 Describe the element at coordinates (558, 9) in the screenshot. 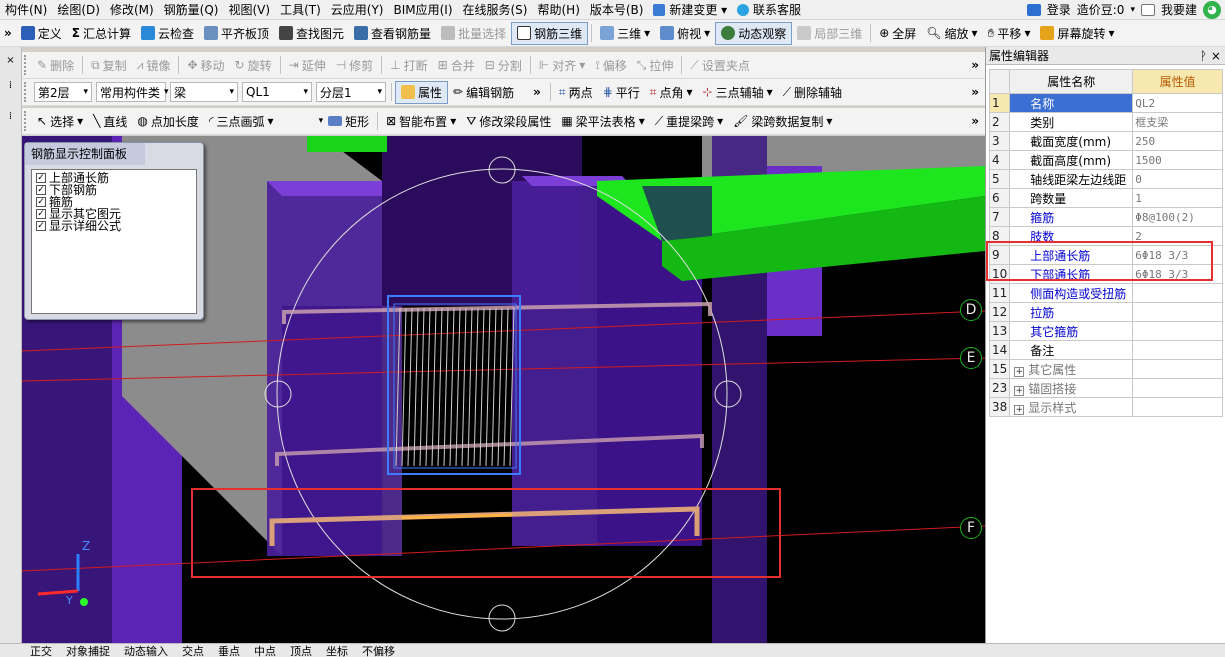

I see `menu-item-help: 帮助(H)` at that location.